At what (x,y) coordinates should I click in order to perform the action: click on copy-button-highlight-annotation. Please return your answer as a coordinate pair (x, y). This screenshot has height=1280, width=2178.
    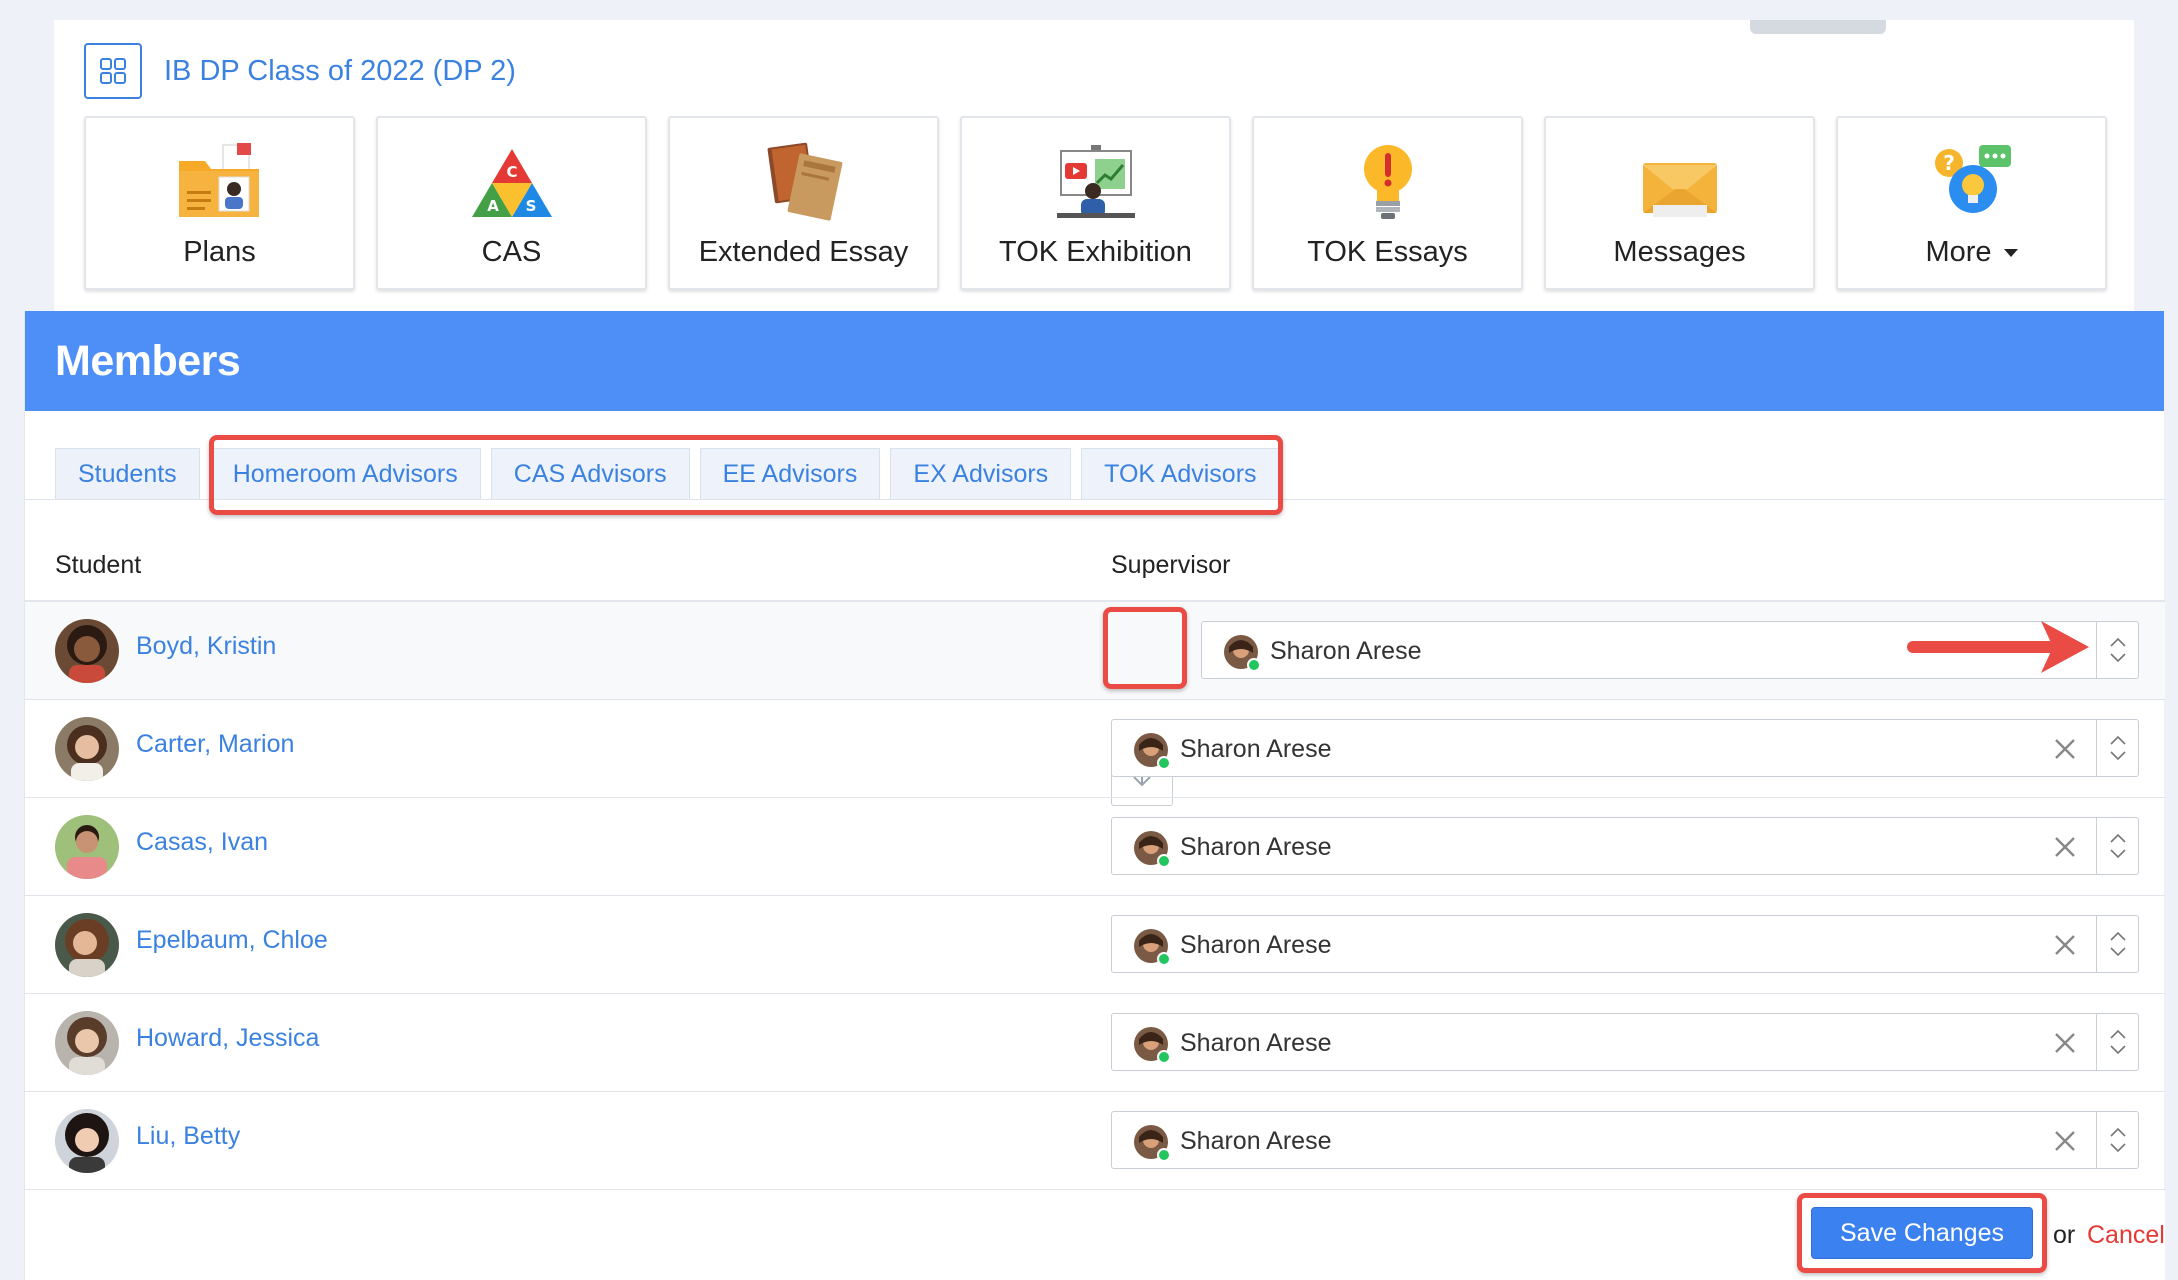
    Looking at the image, I should click on (1145, 648).